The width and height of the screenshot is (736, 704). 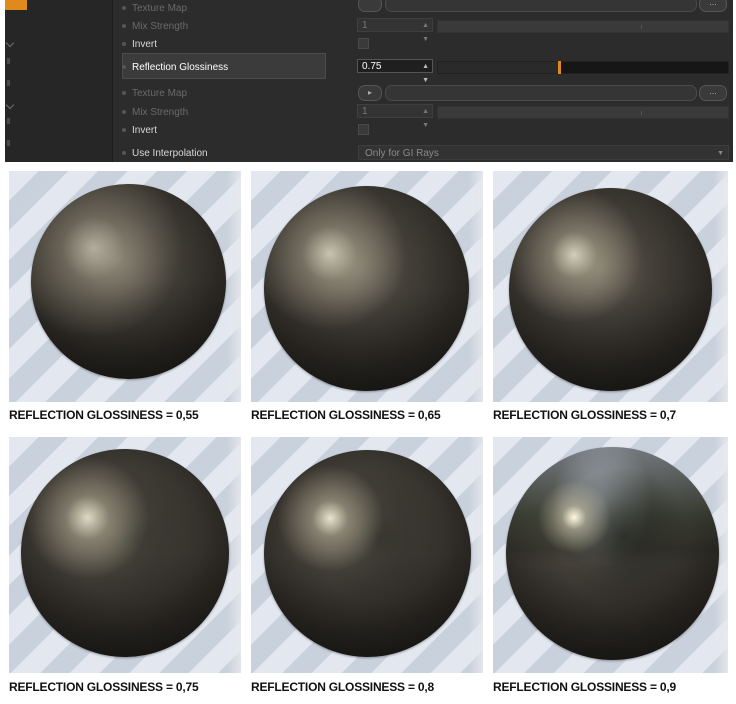 I want to click on interpolation-select: Only for GI Rays ▼, so click(x=543, y=152).